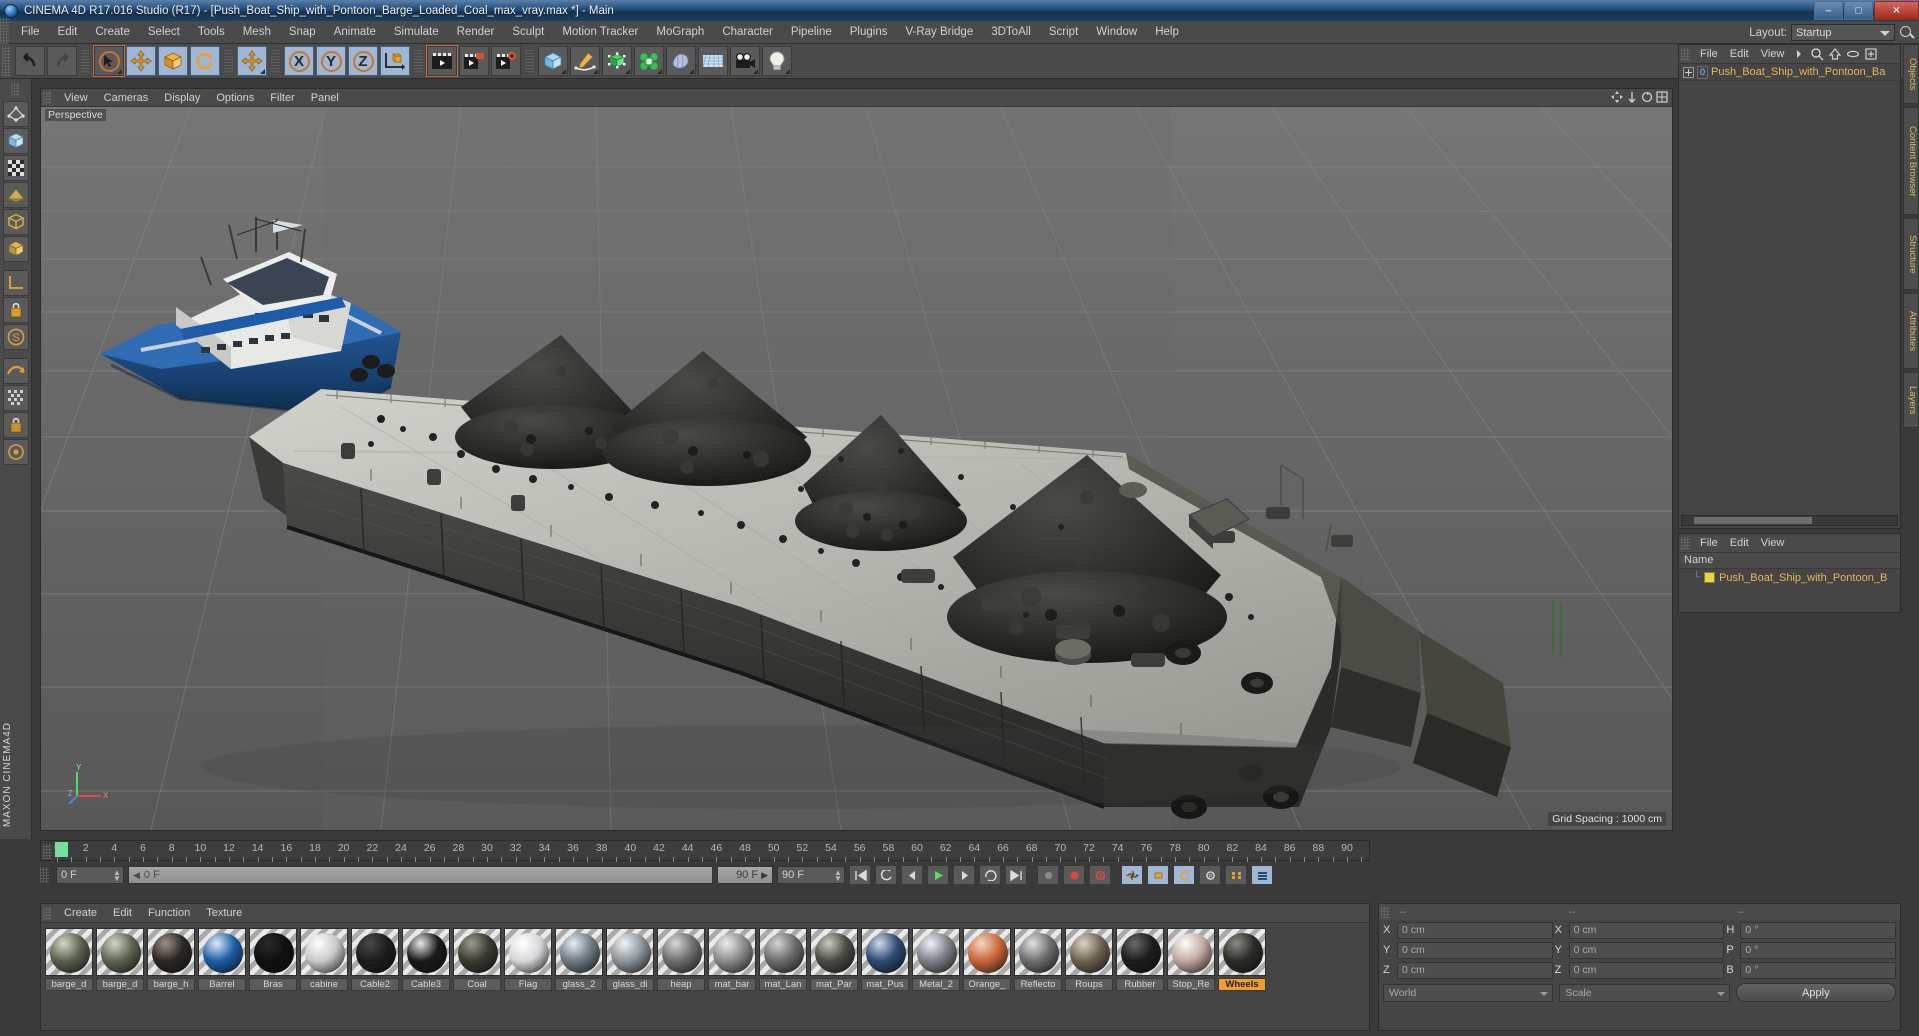  What do you see at coordinates (579, 959) in the screenshot?
I see `material-cell: glass_2` at bounding box center [579, 959].